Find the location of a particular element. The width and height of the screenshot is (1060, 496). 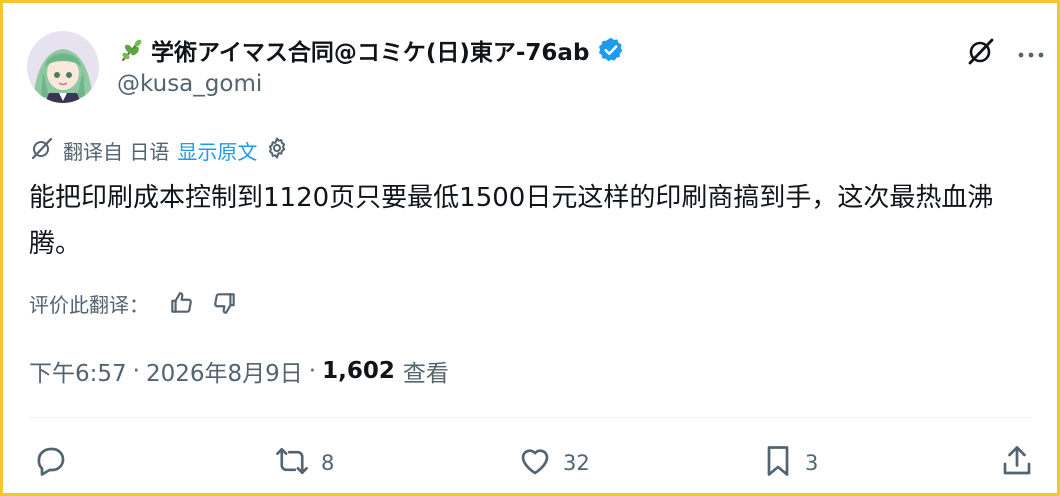

gear-icon is located at coordinates (277, 150).